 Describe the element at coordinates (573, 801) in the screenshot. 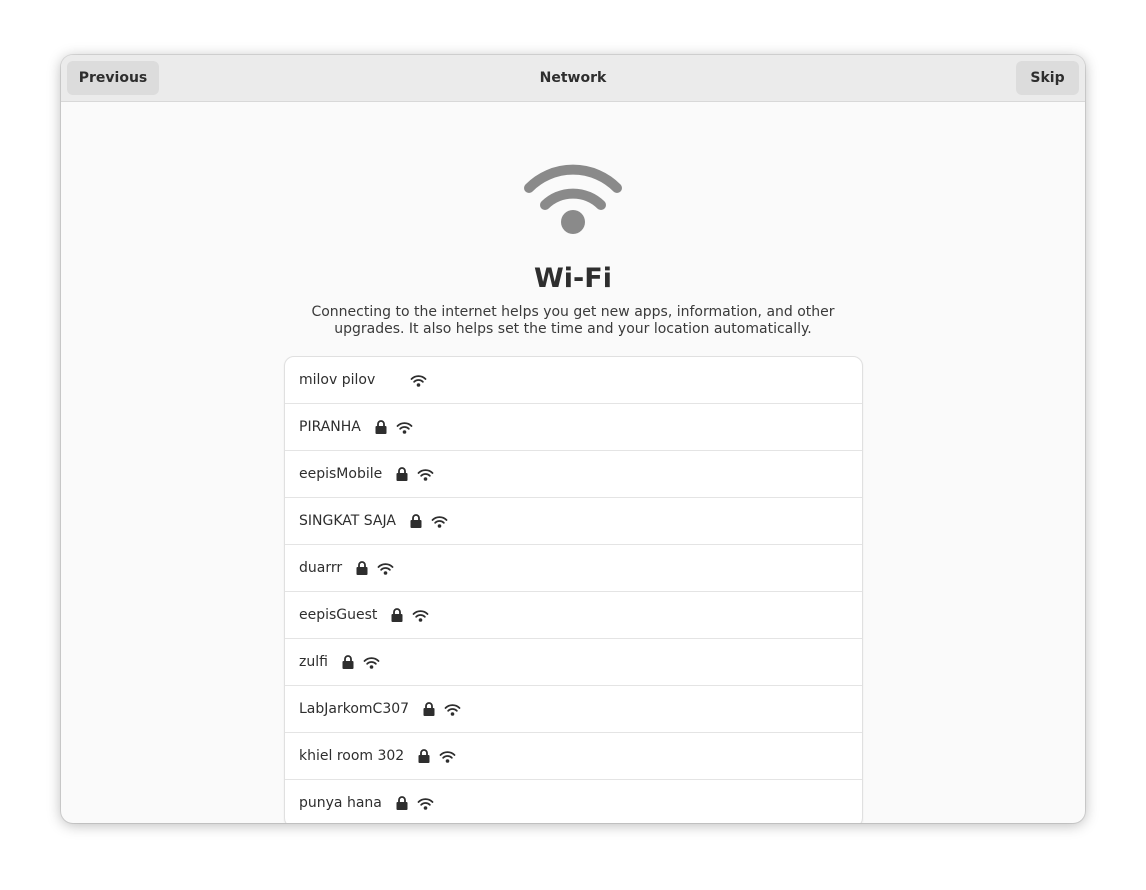

I see `network-row: punya hana` at that location.